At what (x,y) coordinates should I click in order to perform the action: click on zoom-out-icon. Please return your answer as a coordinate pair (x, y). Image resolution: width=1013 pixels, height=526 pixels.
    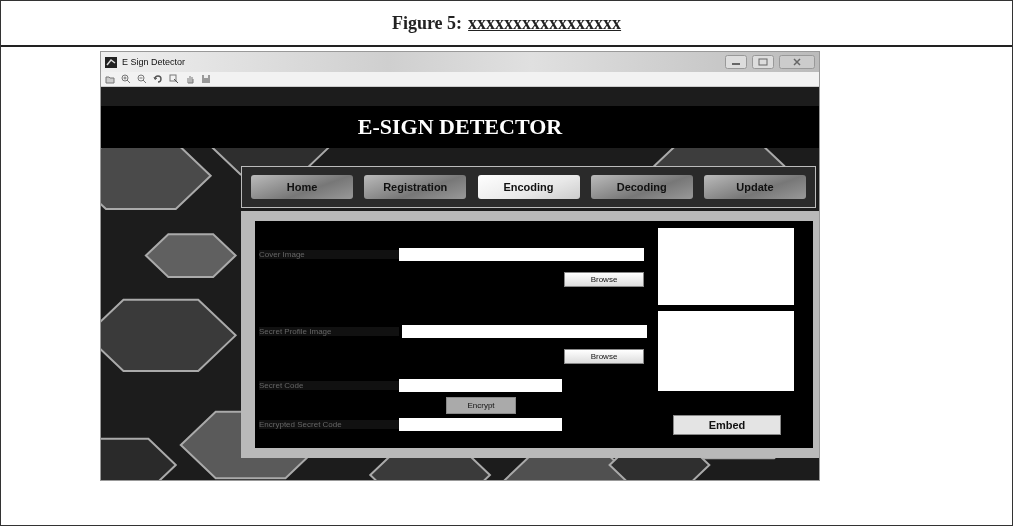
    Looking at the image, I should click on (142, 79).